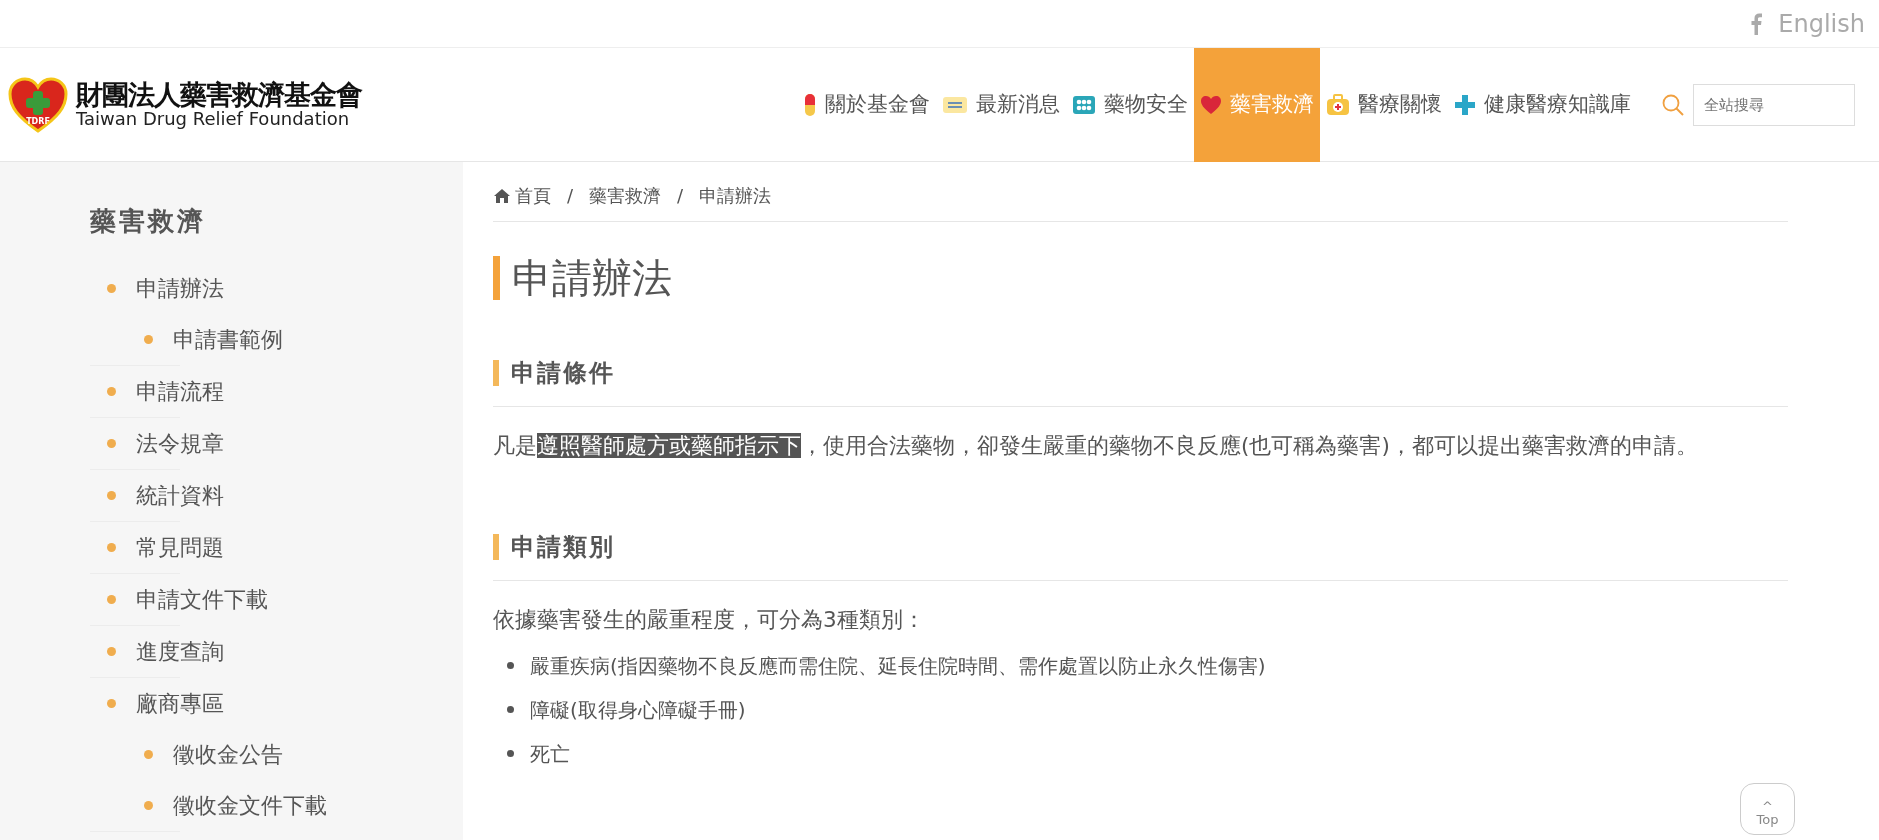 This screenshot has width=1879, height=840. Describe the element at coordinates (522, 195) in the screenshot. I see `breadcrumb-link: 首頁` at that location.